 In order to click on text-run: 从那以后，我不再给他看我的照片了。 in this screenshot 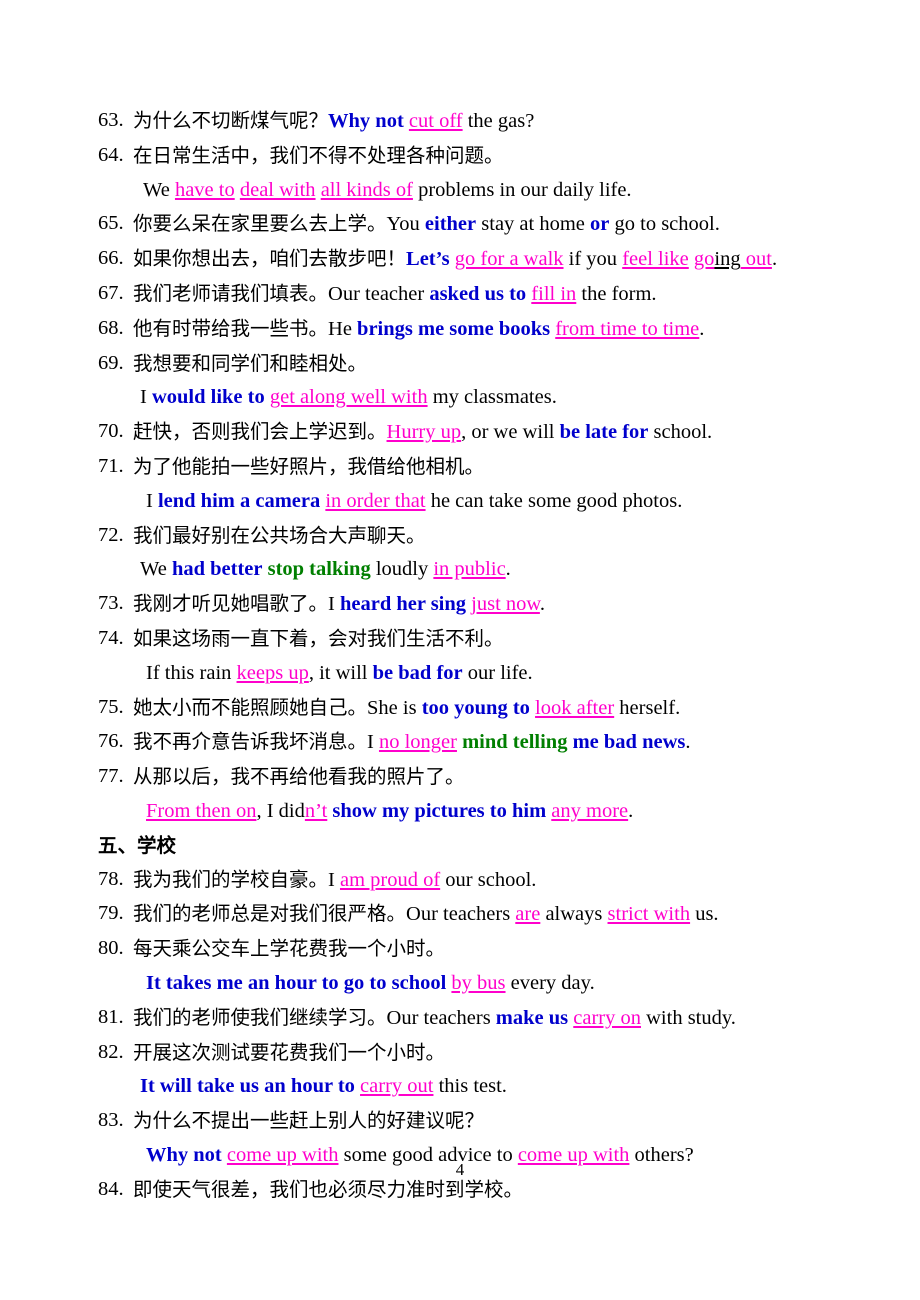, I will do `click(299, 777)`.